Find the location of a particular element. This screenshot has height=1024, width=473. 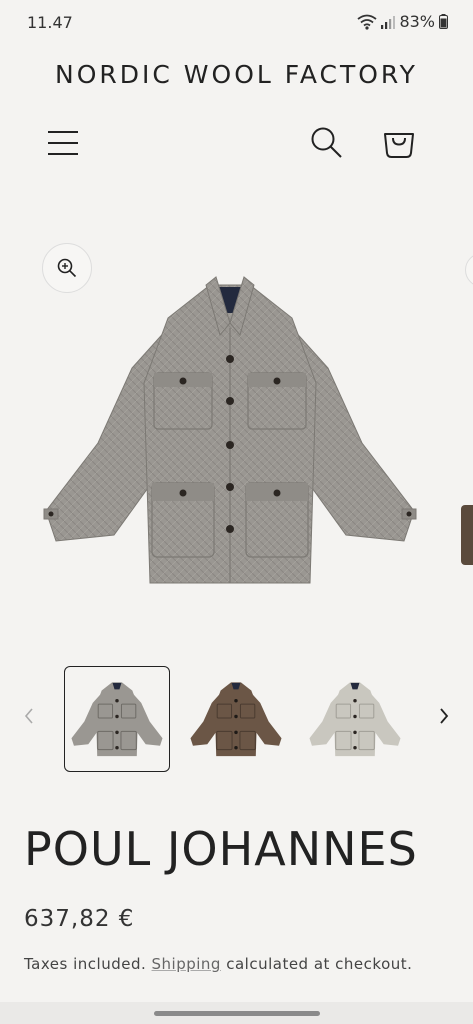

chevron-left-icon is located at coordinates (28, 716).